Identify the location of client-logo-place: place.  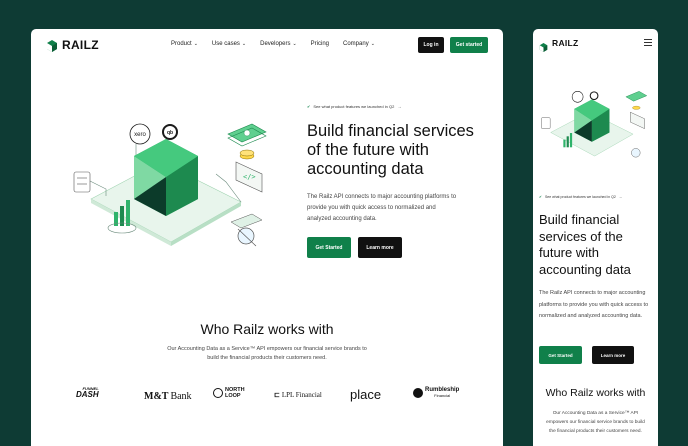
(365, 394).